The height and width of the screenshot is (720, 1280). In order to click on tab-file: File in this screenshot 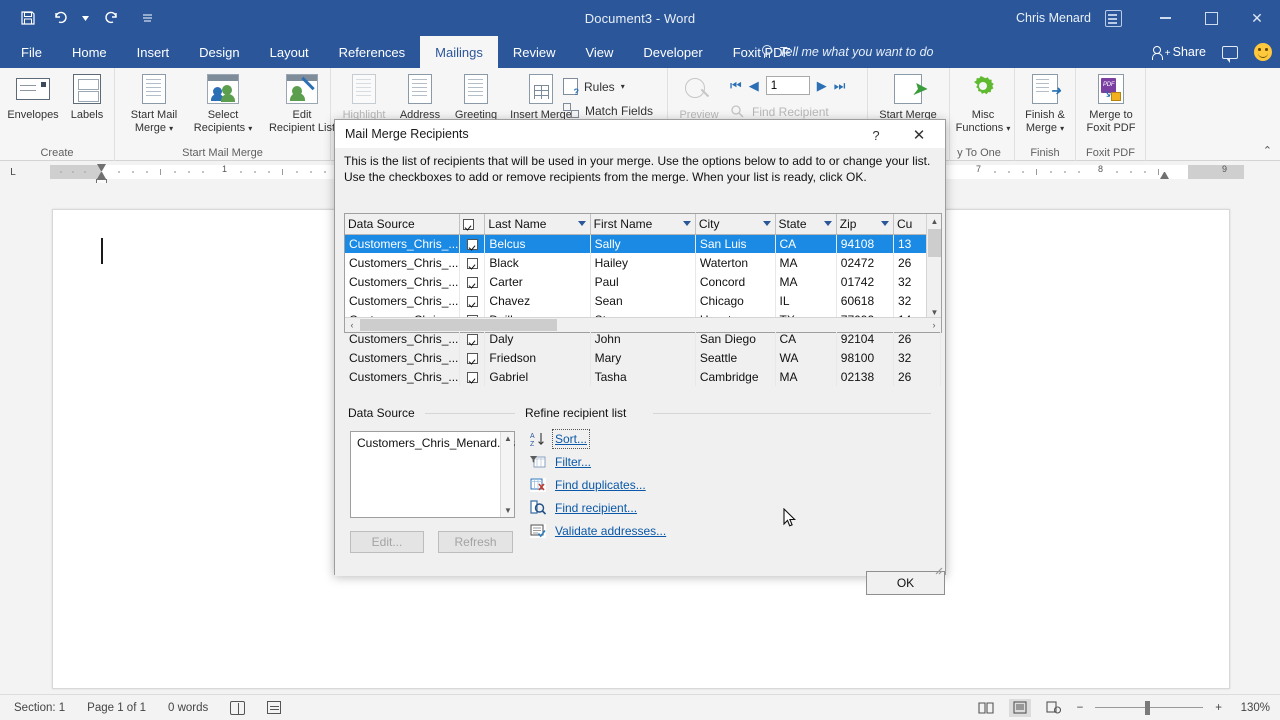, I will do `click(31, 52)`.